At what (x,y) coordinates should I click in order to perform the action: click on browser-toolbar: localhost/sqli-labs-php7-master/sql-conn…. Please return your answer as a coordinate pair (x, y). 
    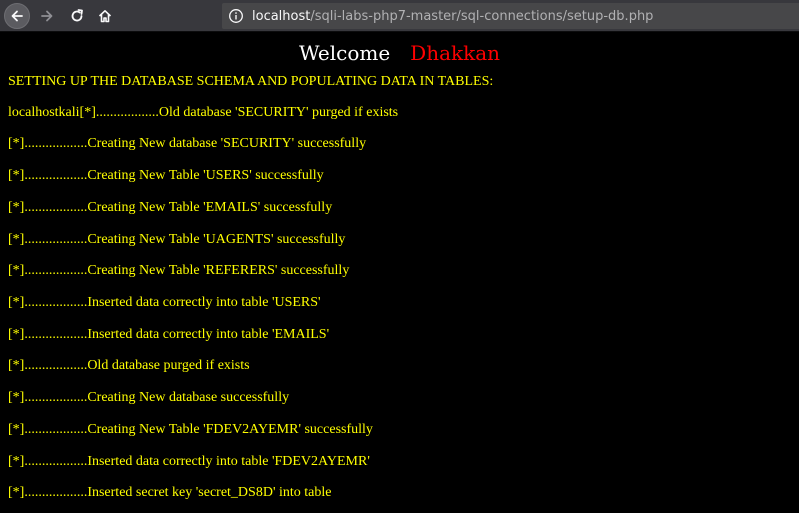
    Looking at the image, I should click on (399, 16).